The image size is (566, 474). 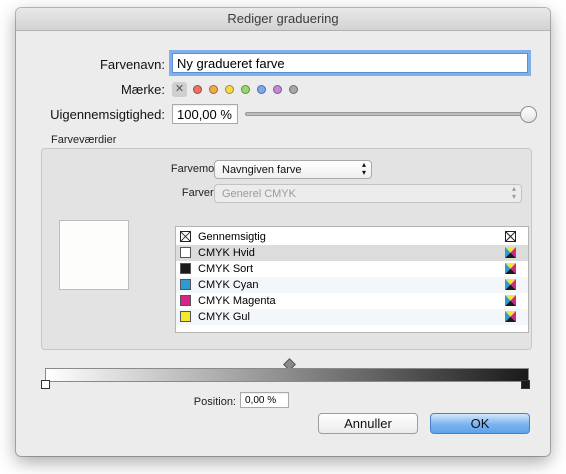 What do you see at coordinates (352, 237) in the screenshot?
I see `swatch-row: Gennemsigtig` at bounding box center [352, 237].